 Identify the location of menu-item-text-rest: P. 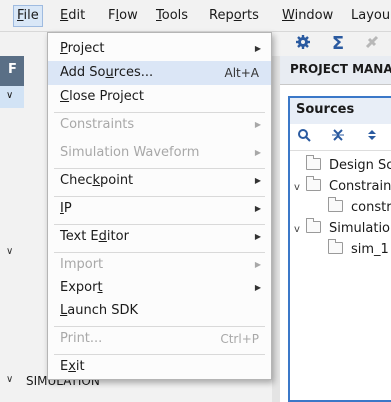
(67, 208).